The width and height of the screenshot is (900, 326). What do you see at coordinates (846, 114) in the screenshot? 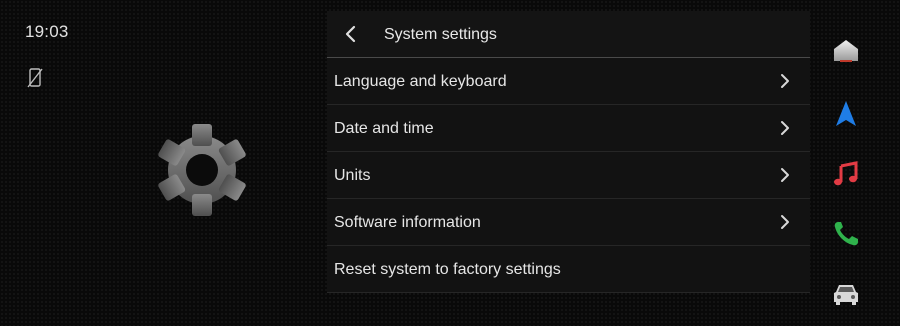
I see `navigation-icon` at bounding box center [846, 114].